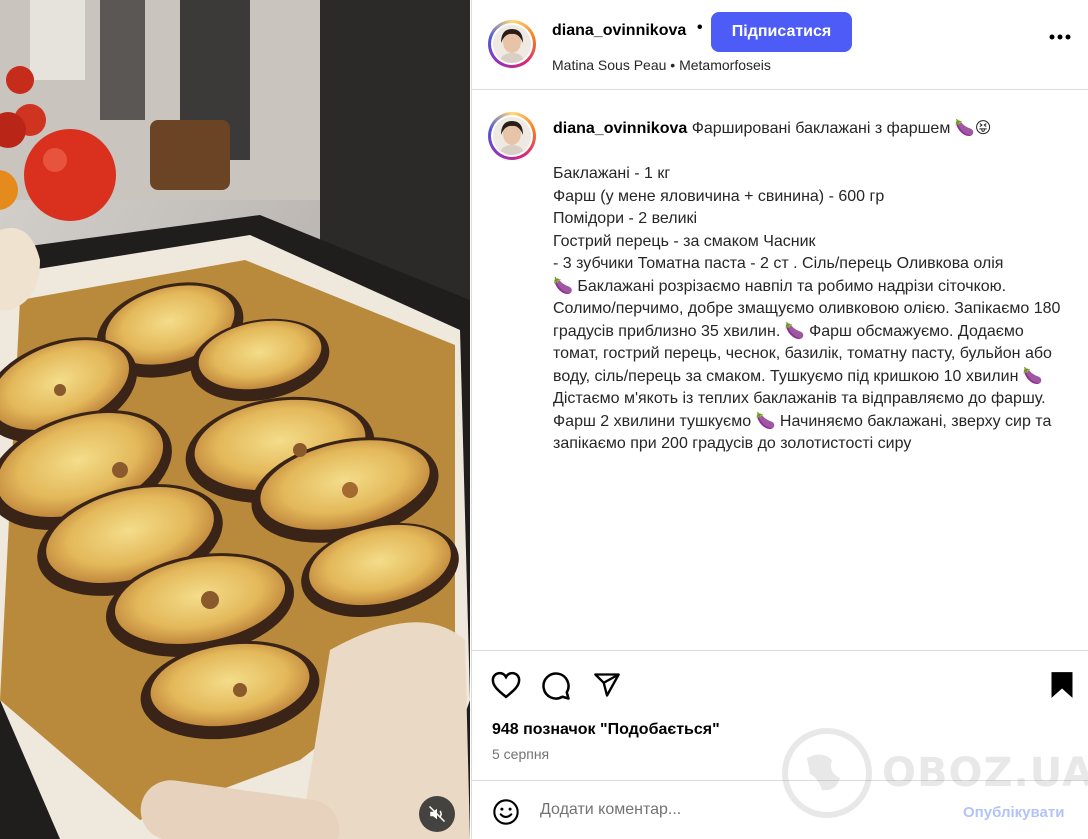 The height and width of the screenshot is (839, 1088). I want to click on emoji-icon, so click(506, 812).